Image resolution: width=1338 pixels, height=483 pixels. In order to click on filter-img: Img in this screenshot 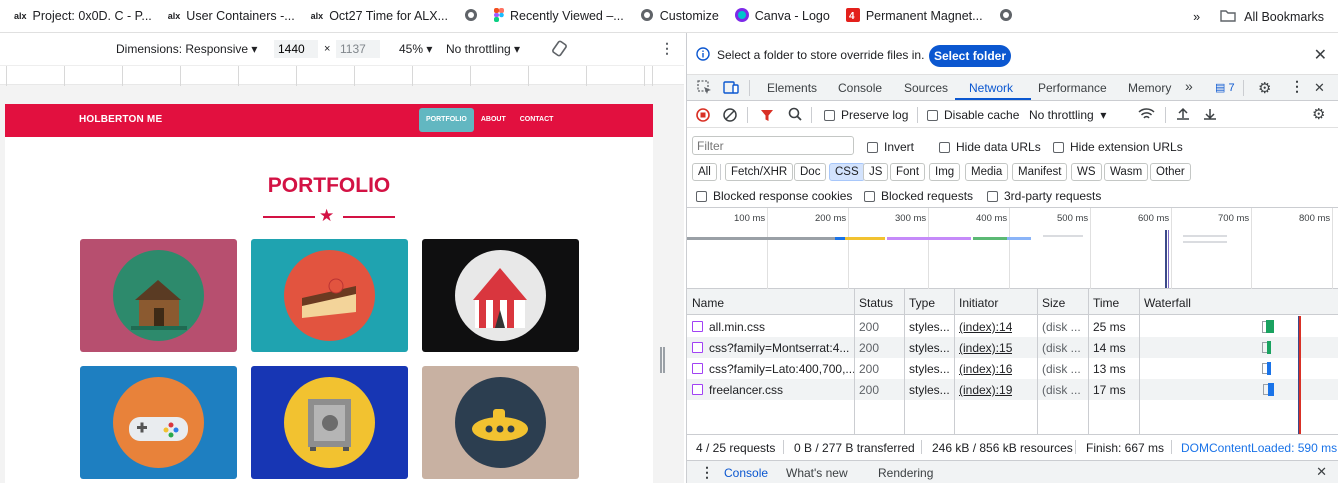, I will do `click(945, 172)`.